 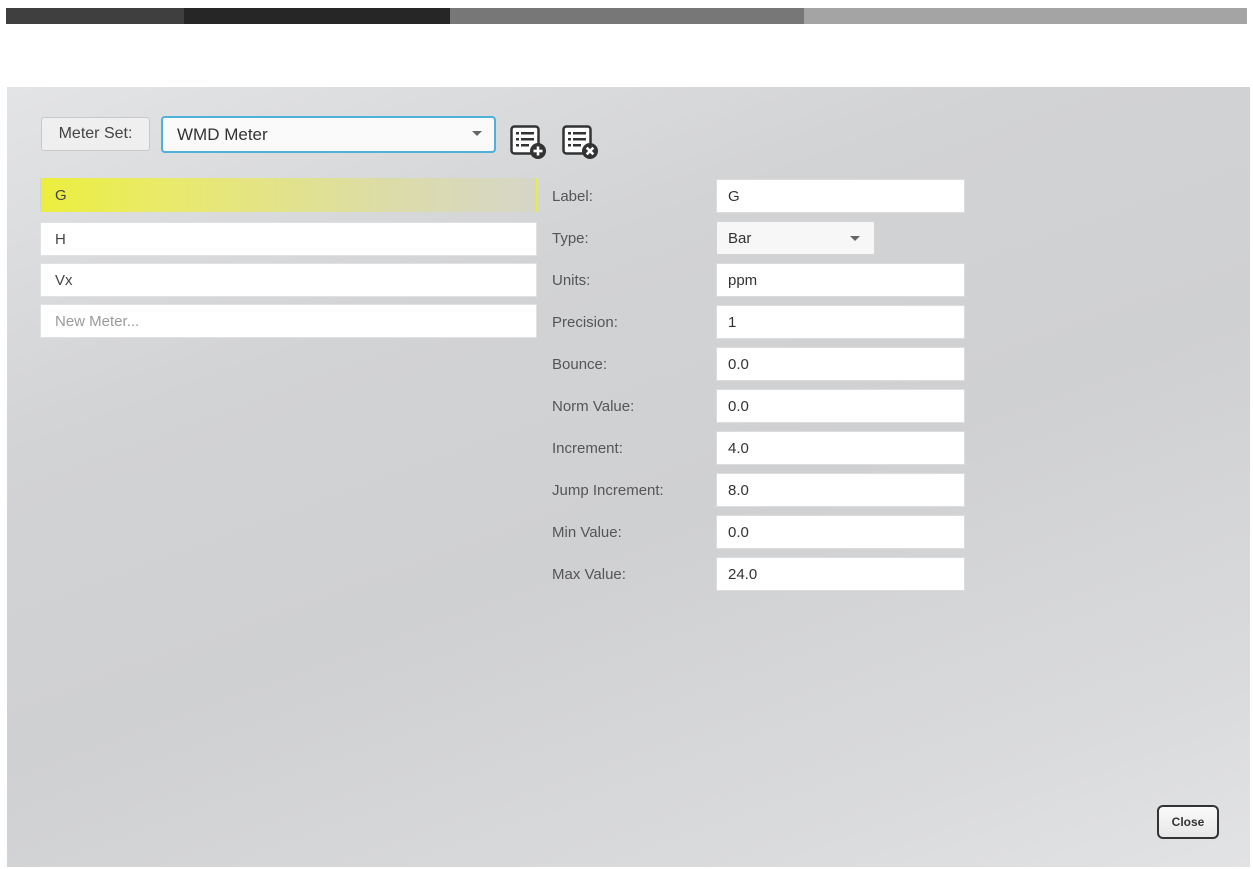 I want to click on units-input: ppm, so click(x=840, y=280).